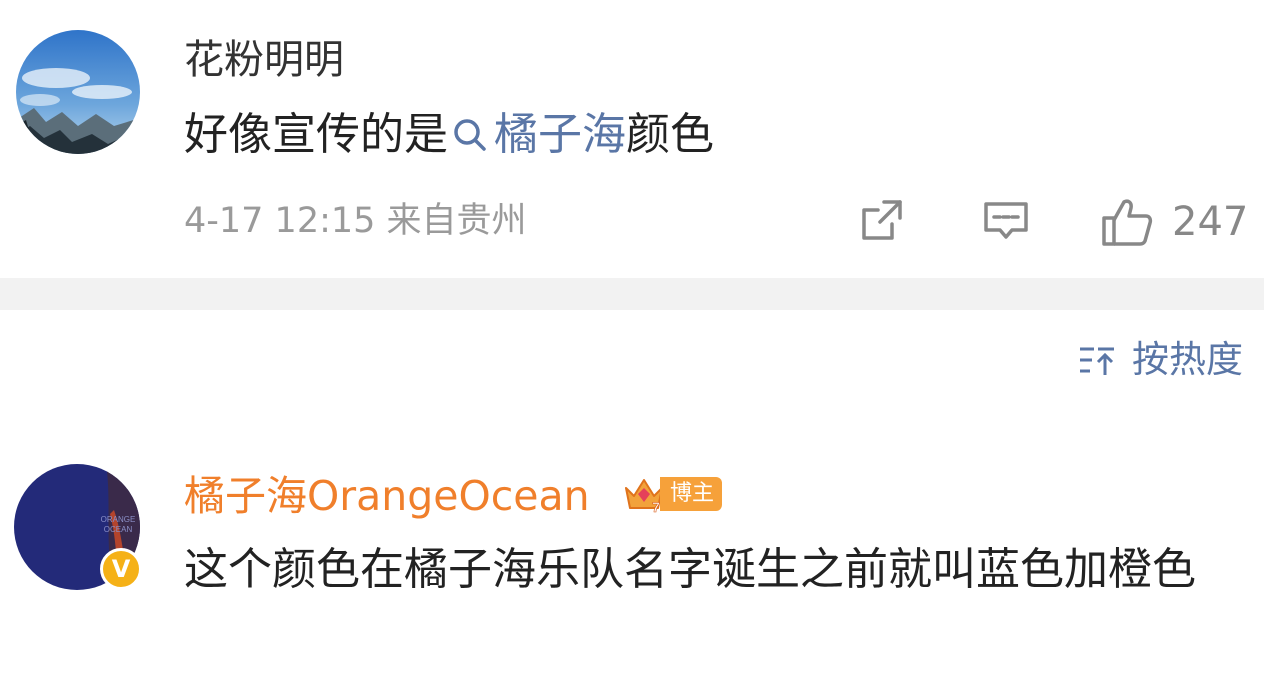 Image resolution: width=1264 pixels, height=686 pixels. What do you see at coordinates (656, 506) in the screenshot?
I see `badge-level: 7` at bounding box center [656, 506].